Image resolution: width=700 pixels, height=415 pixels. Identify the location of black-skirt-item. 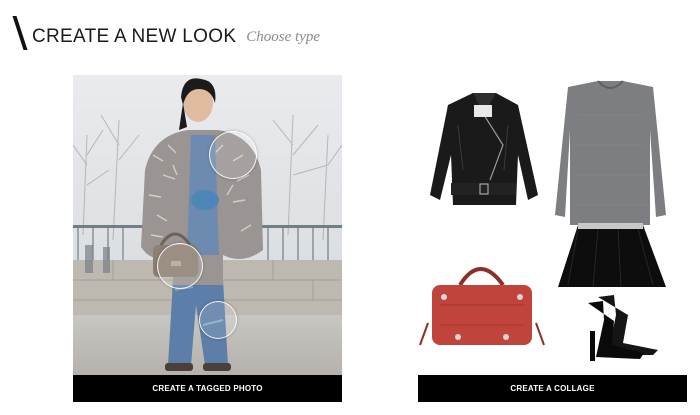
(612, 255).